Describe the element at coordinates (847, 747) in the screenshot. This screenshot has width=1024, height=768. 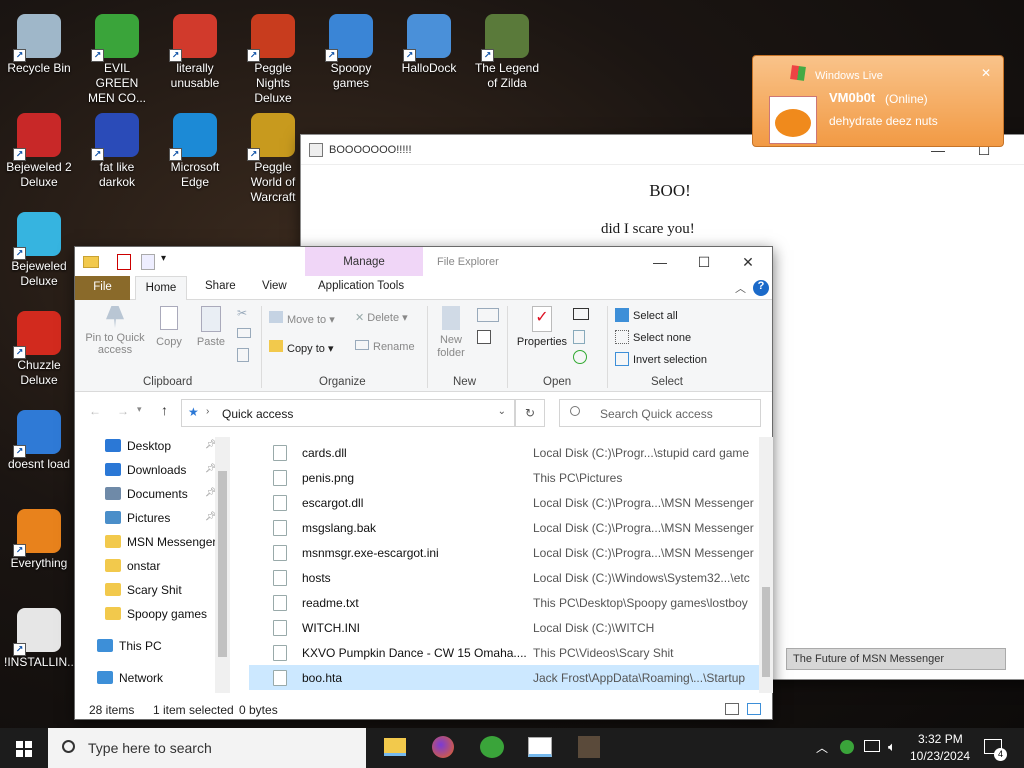
I see `msn-tray-icon` at that location.